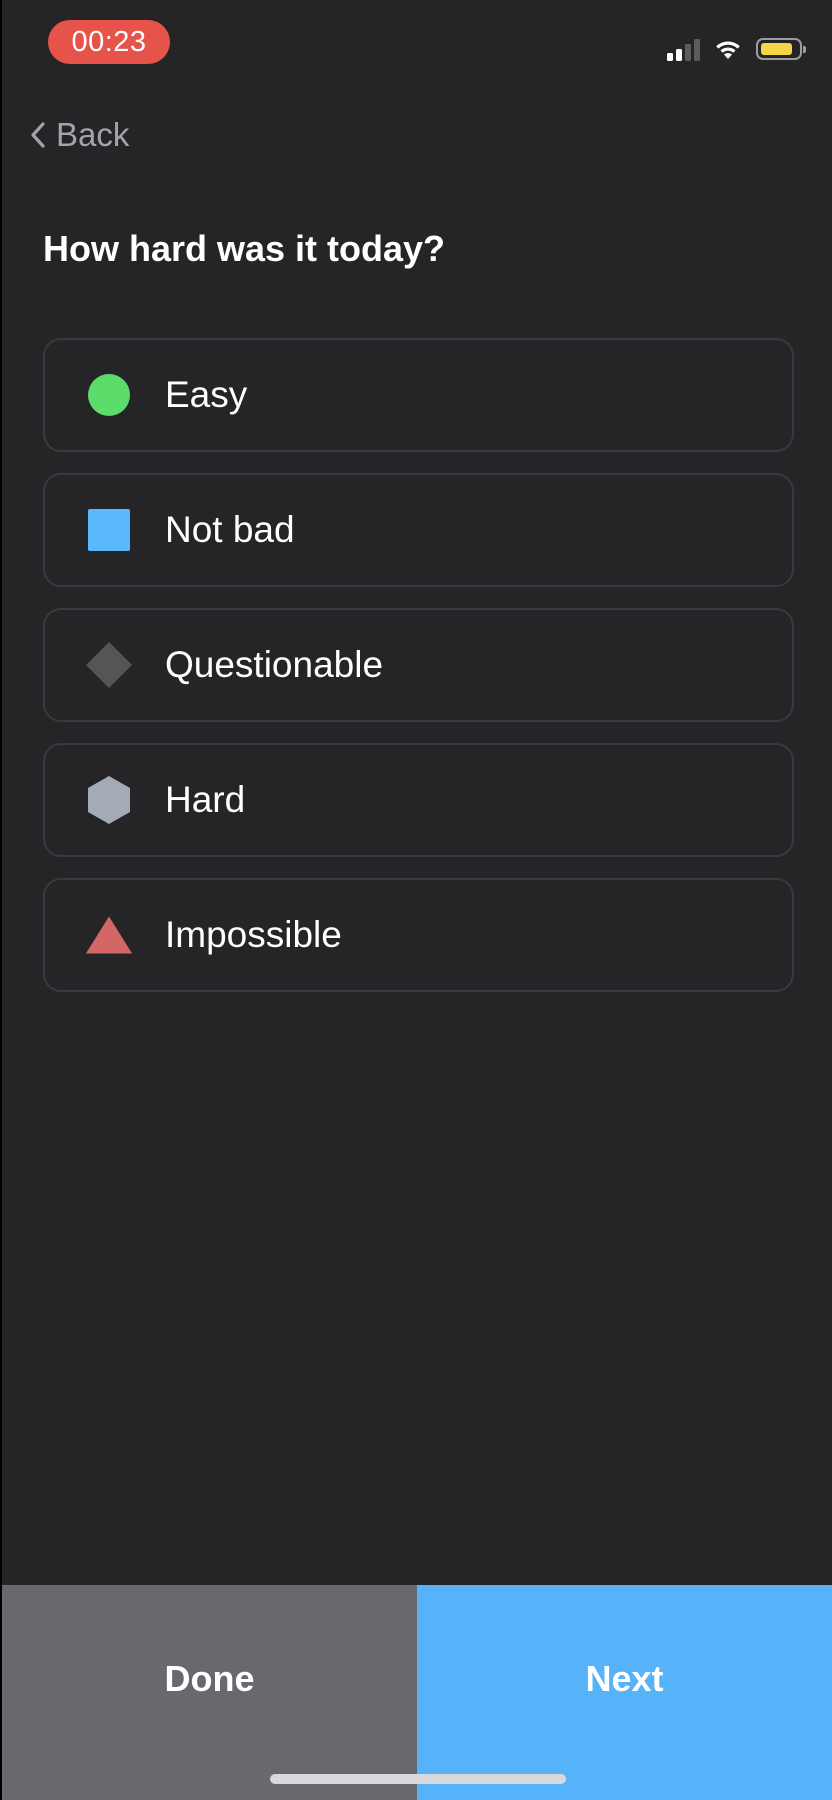  Describe the element at coordinates (230, 529) in the screenshot. I see `option-label: Not bad` at that location.